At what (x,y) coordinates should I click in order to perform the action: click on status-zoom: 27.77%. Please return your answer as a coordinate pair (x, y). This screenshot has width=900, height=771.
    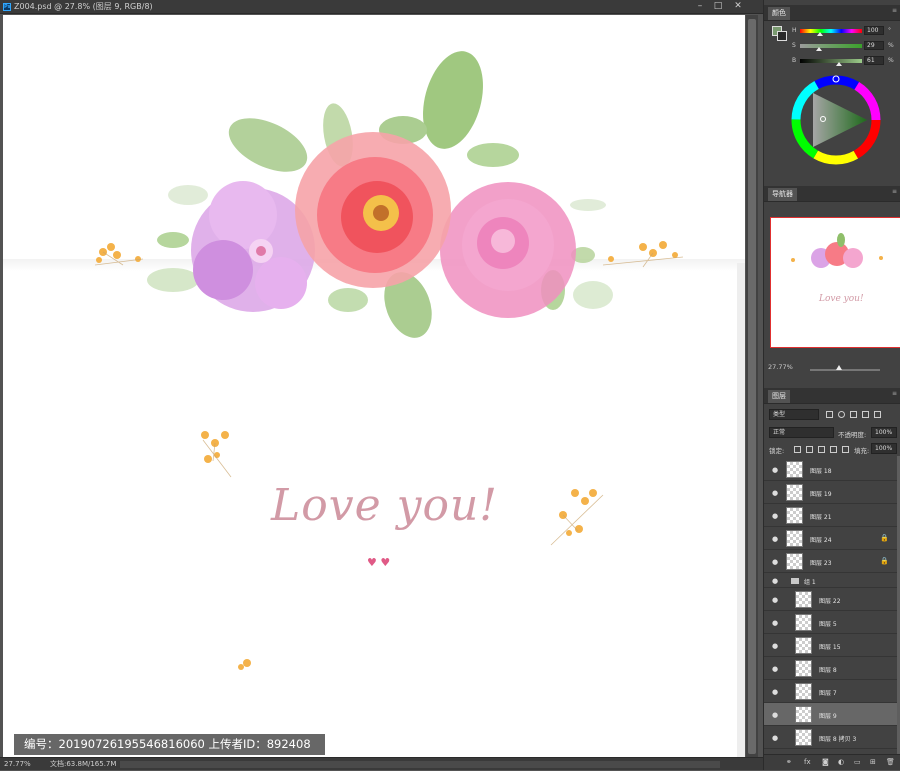
    Looking at the image, I should click on (17, 764).